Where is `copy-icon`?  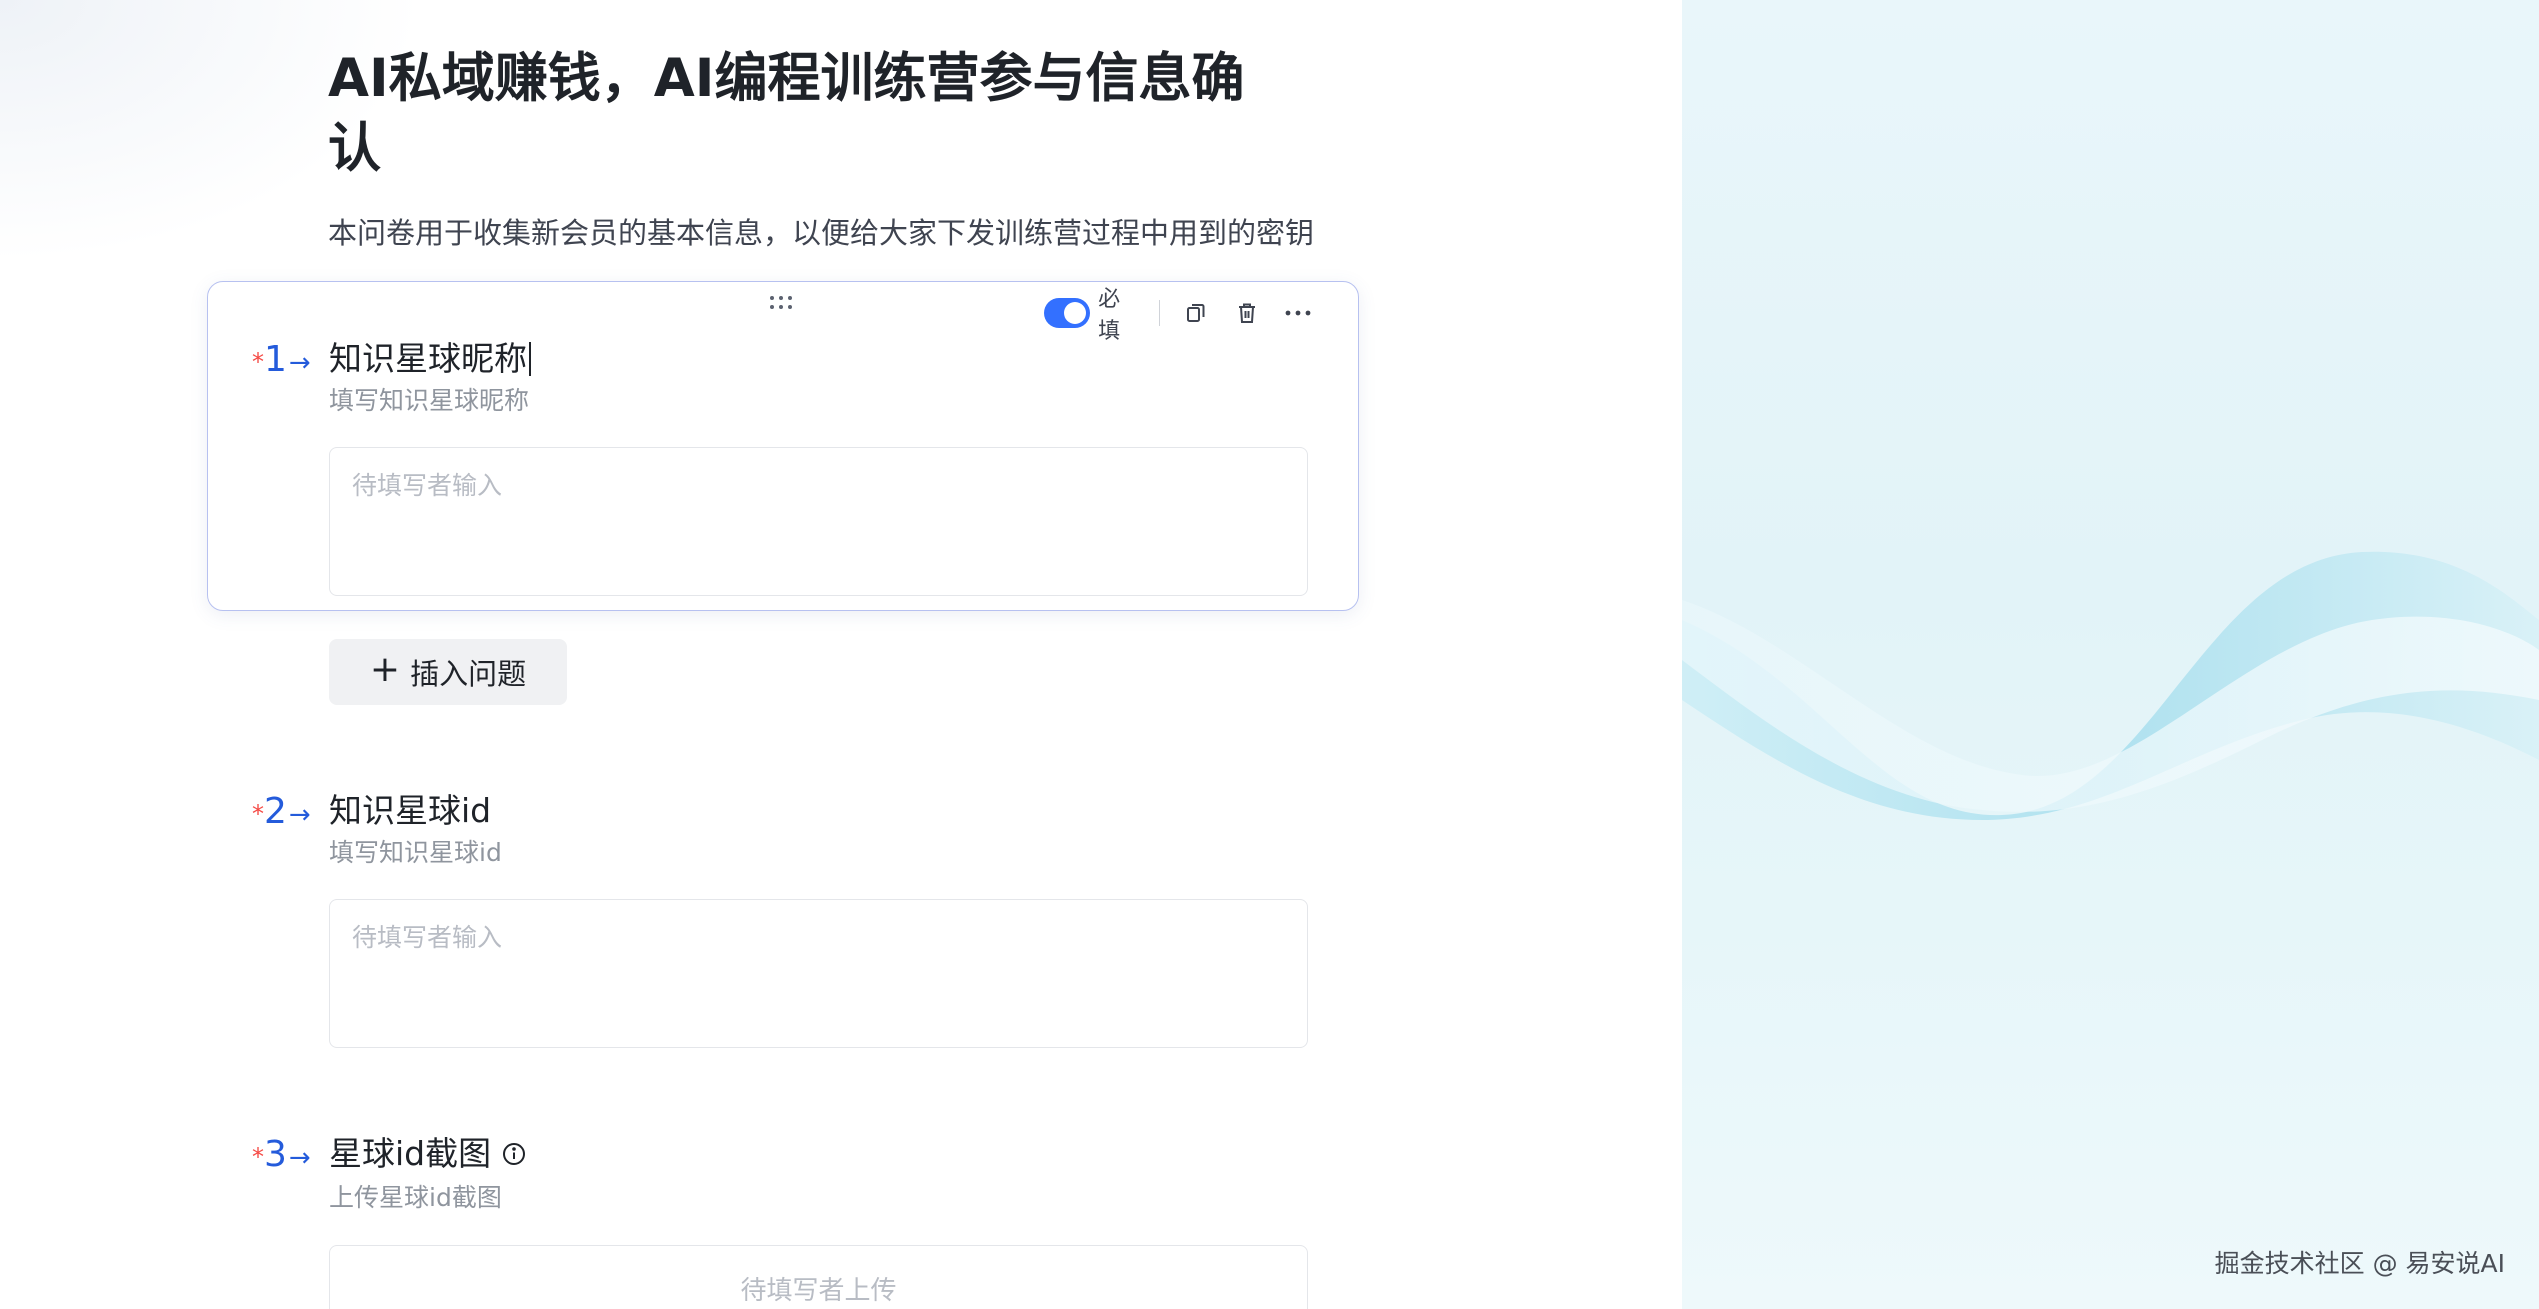
copy-icon is located at coordinates (1195, 313).